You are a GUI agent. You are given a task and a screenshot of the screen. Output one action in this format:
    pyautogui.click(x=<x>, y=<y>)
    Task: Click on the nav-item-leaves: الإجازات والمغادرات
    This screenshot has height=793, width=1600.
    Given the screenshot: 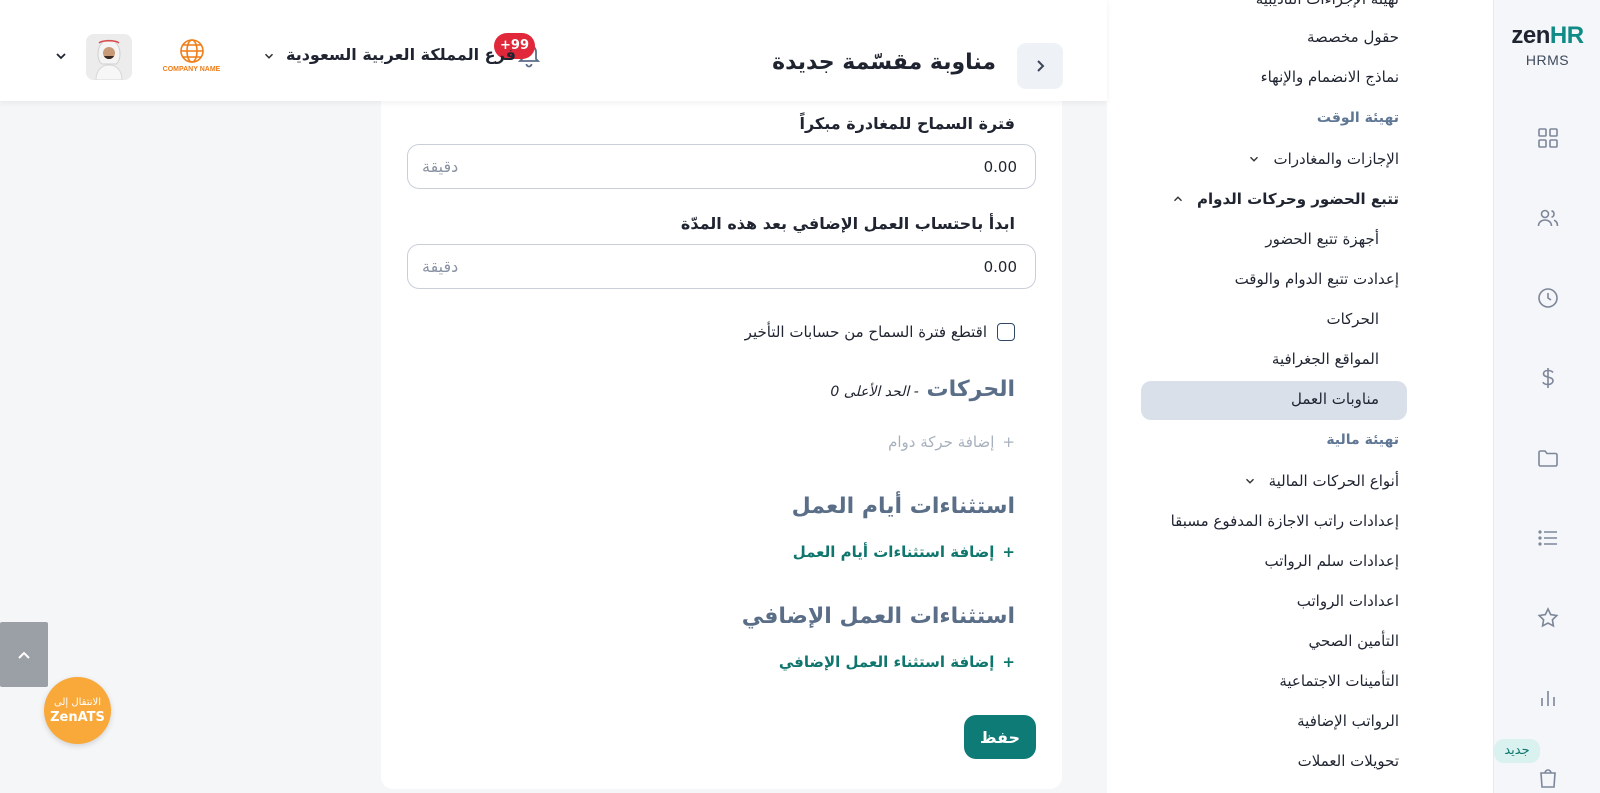 What is the action you would take?
    pyautogui.click(x=1323, y=159)
    